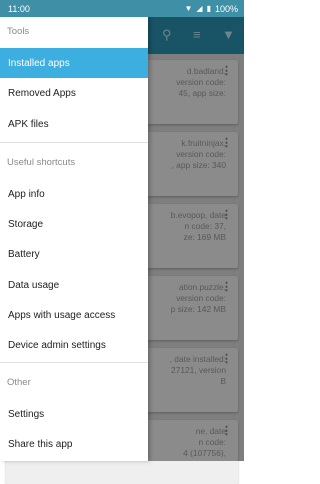 This screenshot has width=320, height=484. I want to click on drawer-section-header: Other, so click(19, 382).